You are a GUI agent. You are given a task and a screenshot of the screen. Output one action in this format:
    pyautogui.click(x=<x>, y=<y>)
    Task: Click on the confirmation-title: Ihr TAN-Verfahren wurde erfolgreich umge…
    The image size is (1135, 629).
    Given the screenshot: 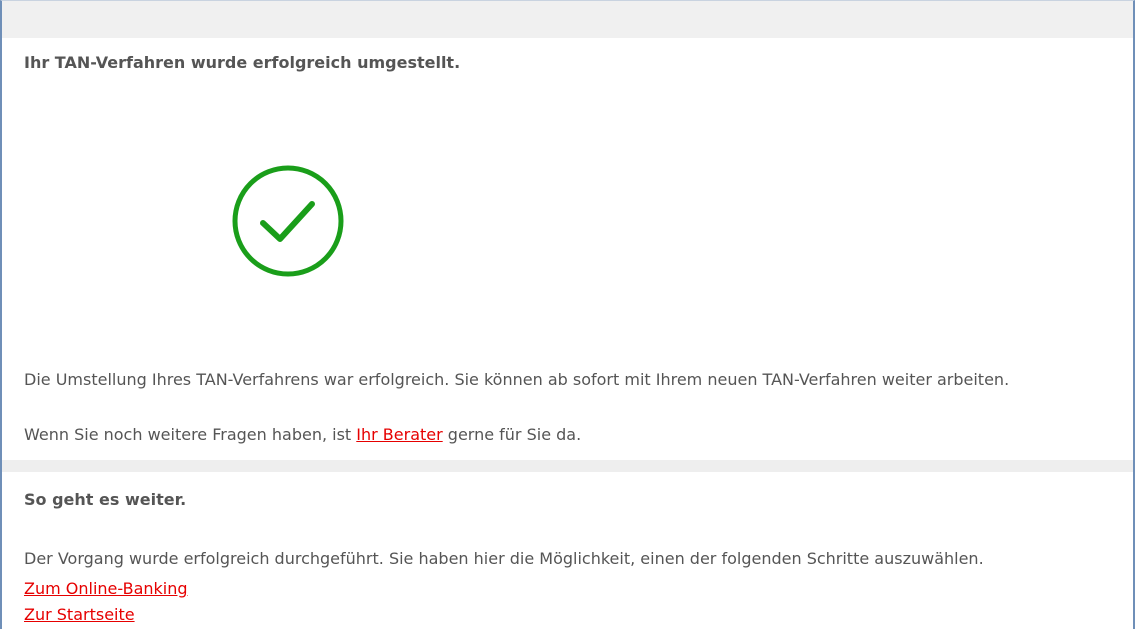 What is the action you would take?
    pyautogui.click(x=242, y=62)
    